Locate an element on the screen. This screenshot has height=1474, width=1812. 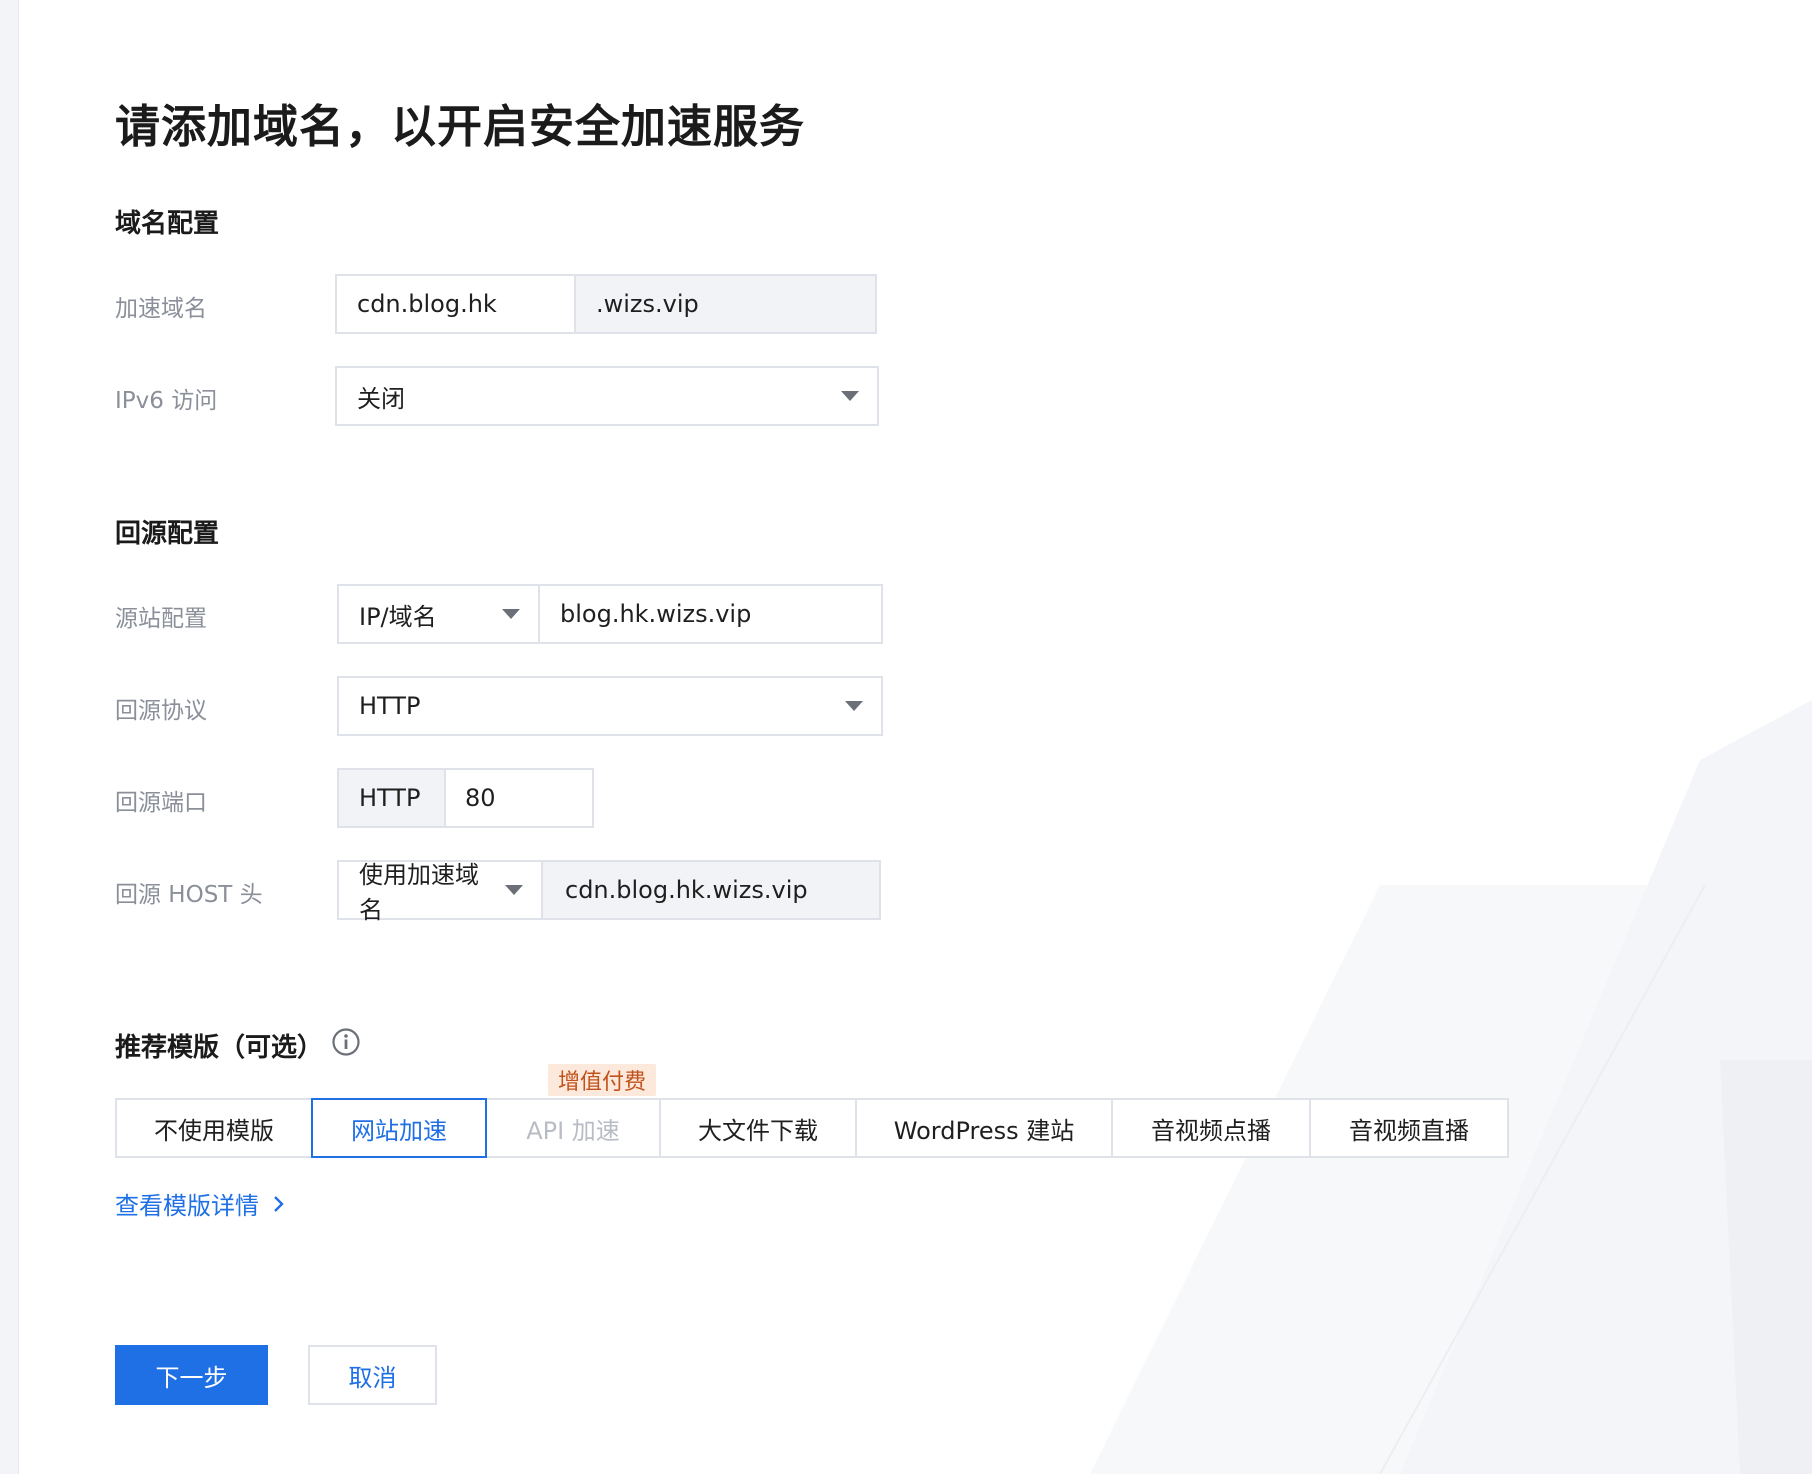
origin-port-protocol-tag: HTTP is located at coordinates (391, 798).